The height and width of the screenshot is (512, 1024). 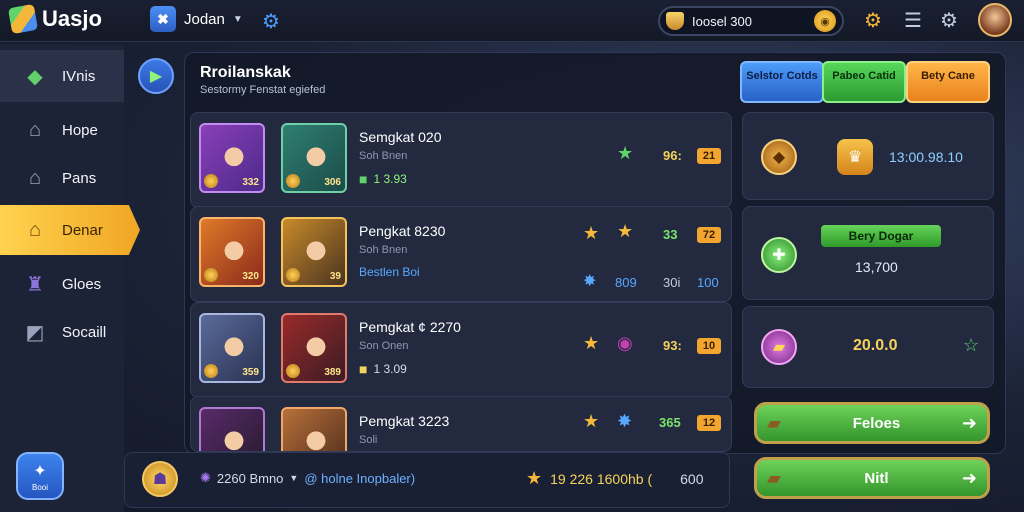 What do you see at coordinates (410, 327) in the screenshot?
I see `row-name: Pemgkat ¢ 2270` at bounding box center [410, 327].